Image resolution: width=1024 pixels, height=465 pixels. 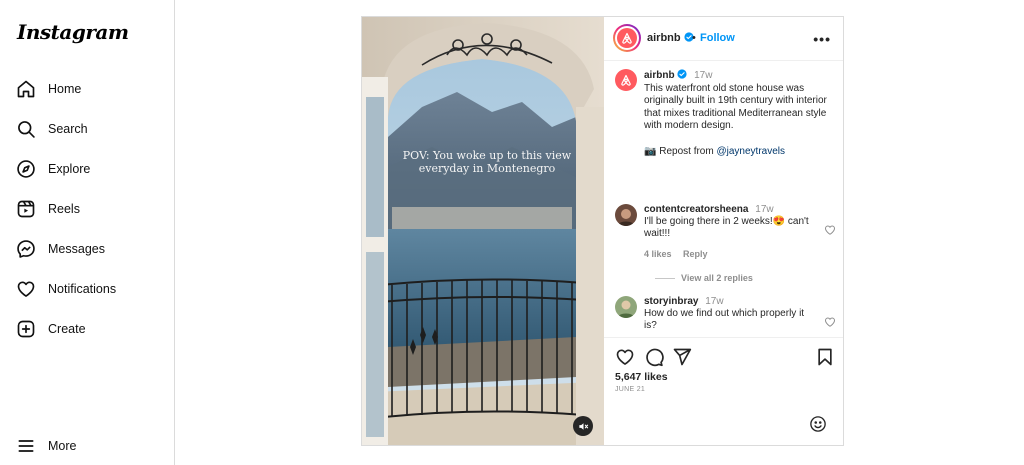 I want to click on sidebar-item-label: Reels, so click(x=64, y=209).